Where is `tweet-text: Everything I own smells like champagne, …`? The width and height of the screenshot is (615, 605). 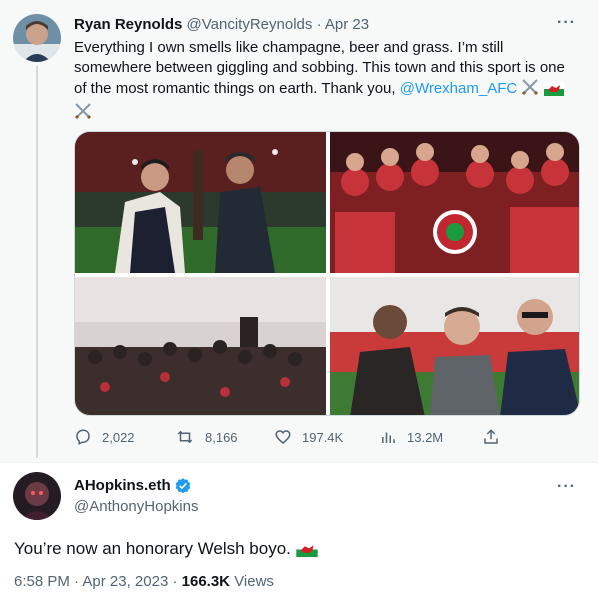 tweet-text: Everything I own smells like champagne, … is located at coordinates (326, 82).